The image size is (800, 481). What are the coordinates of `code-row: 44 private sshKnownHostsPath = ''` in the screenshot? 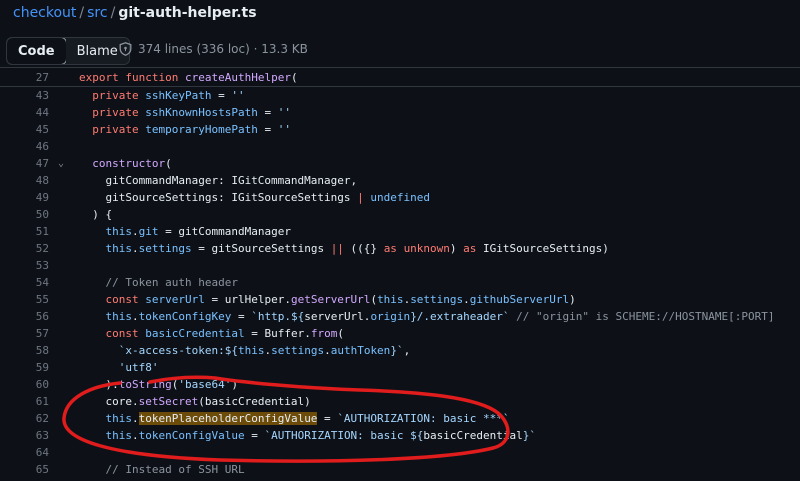 It's located at (400, 112).